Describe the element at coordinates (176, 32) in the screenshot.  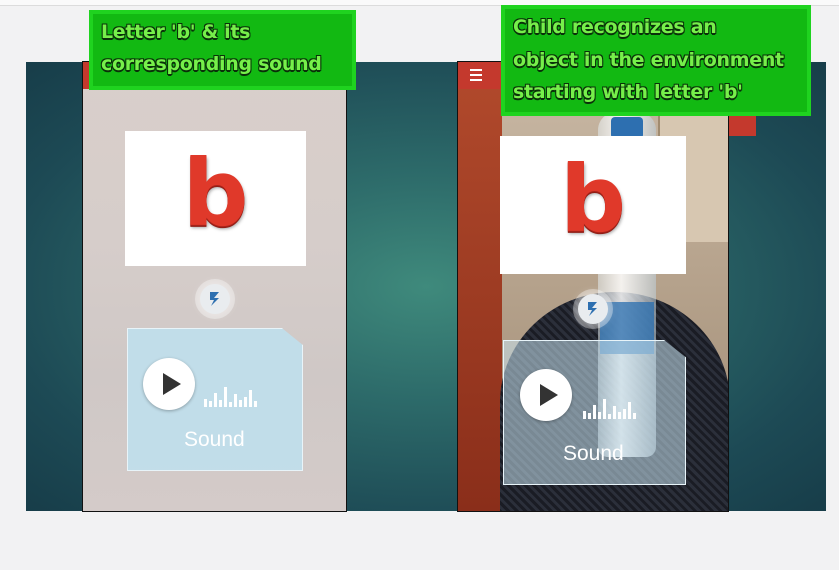
I see `callout-line: Letter 'b' & its` at that location.